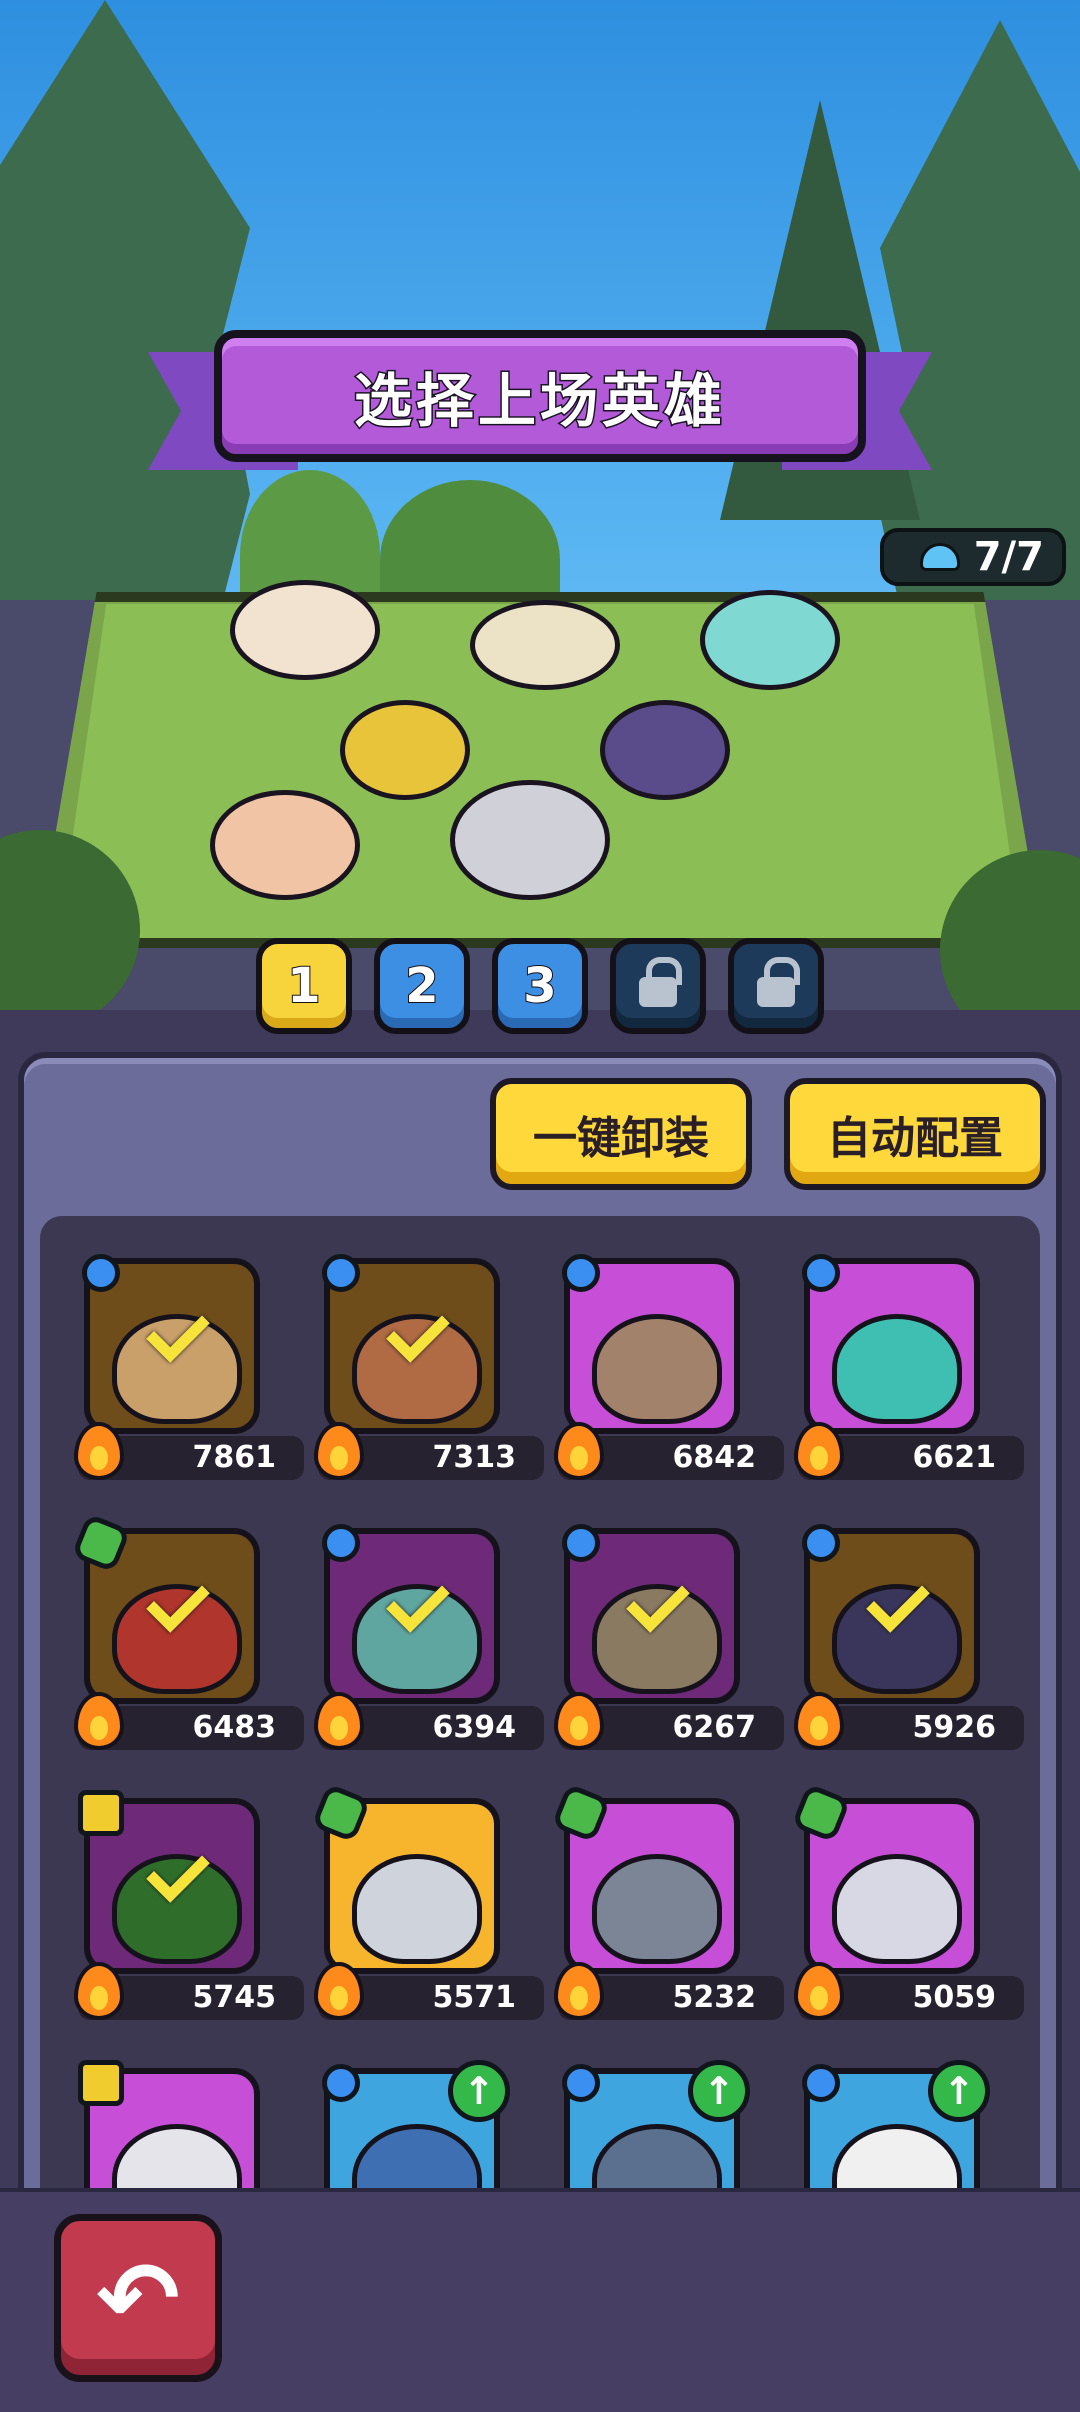  Describe the element at coordinates (234, 1997) in the screenshot. I see `hero-power-value: 5745` at that location.